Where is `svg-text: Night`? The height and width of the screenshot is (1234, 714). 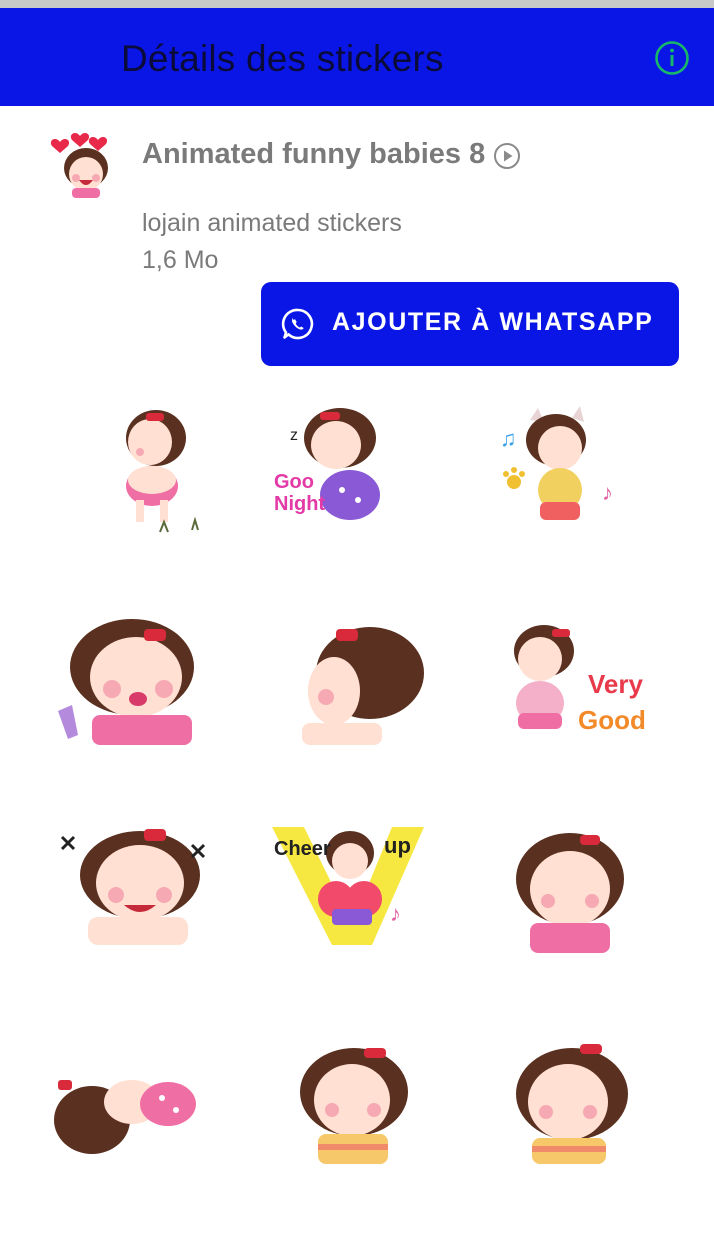 svg-text: Night is located at coordinates (299, 504).